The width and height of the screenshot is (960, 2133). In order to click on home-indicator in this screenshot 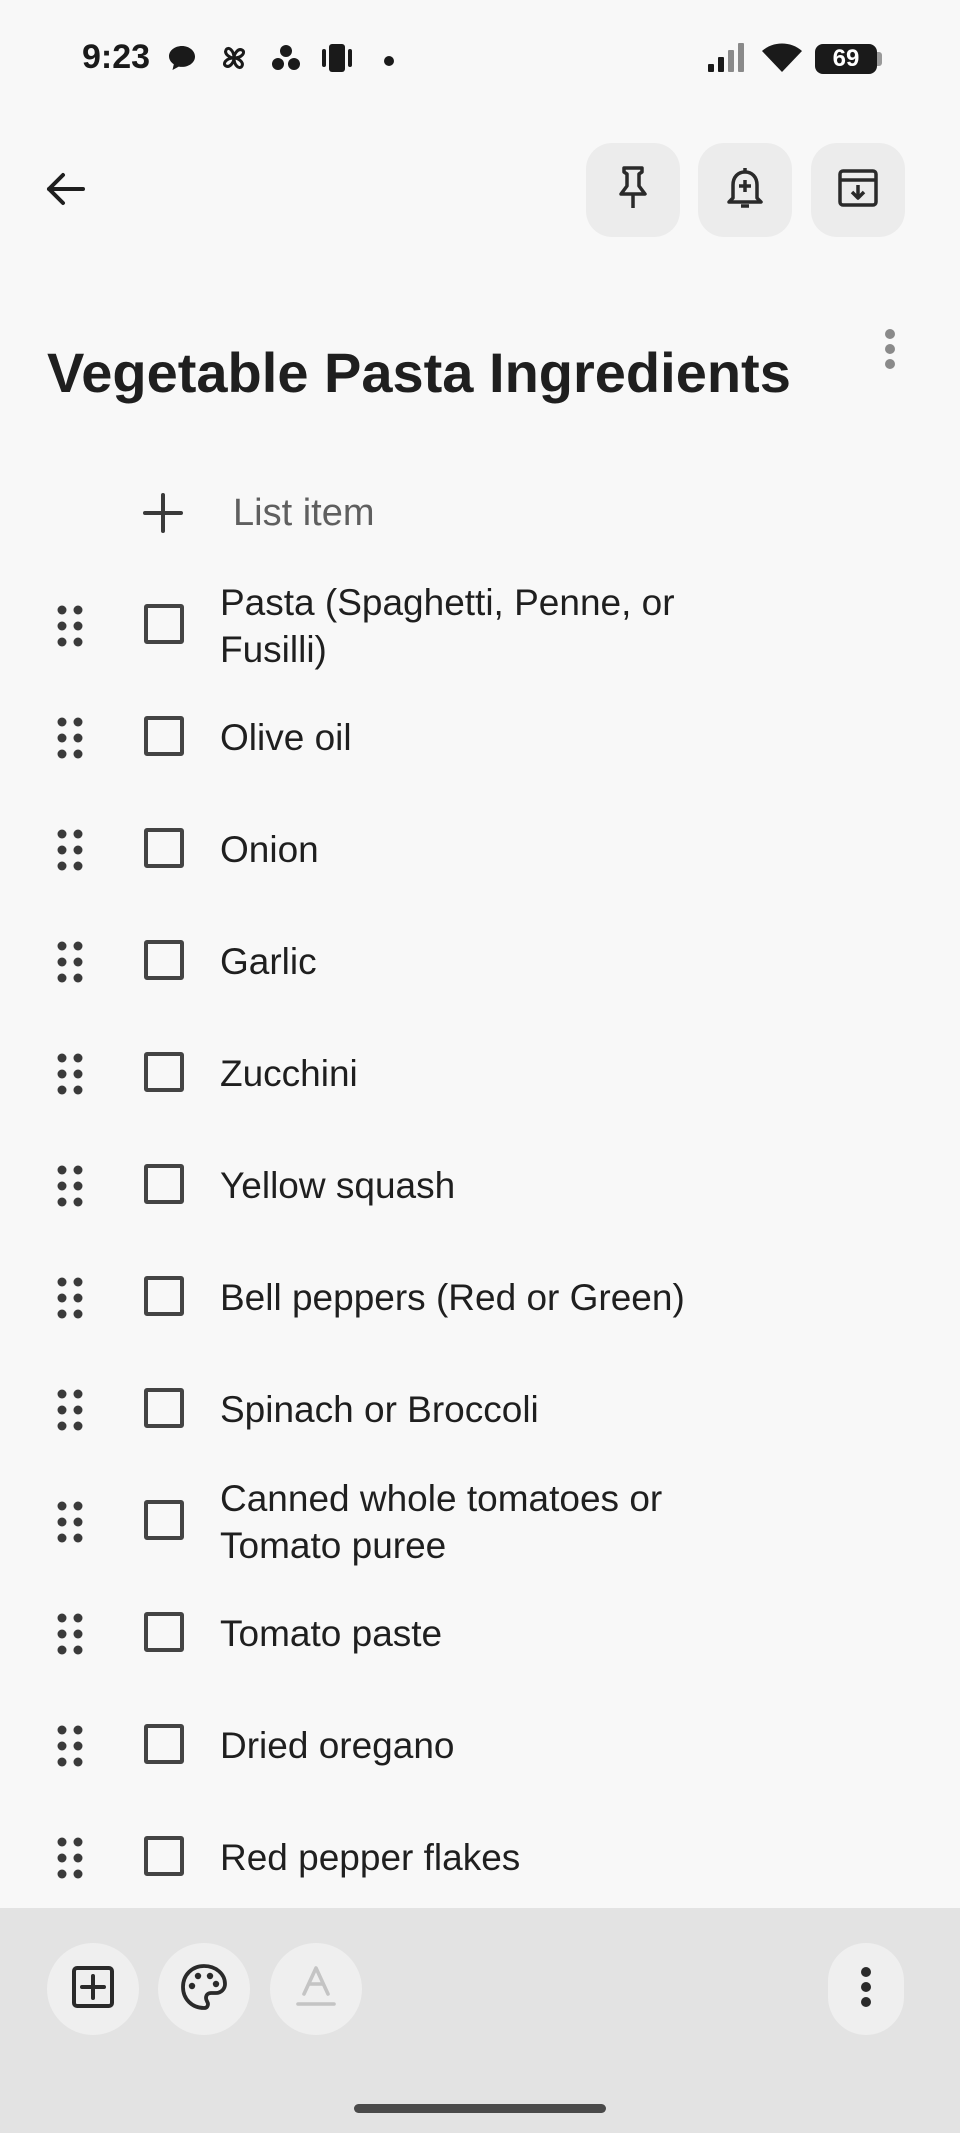, I will do `click(480, 2108)`.